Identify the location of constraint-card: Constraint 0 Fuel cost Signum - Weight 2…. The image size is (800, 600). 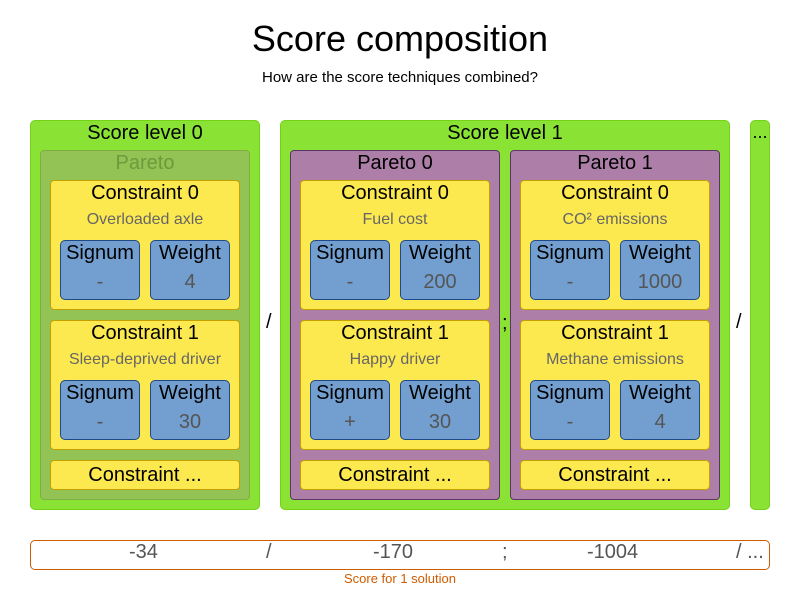
(395, 245).